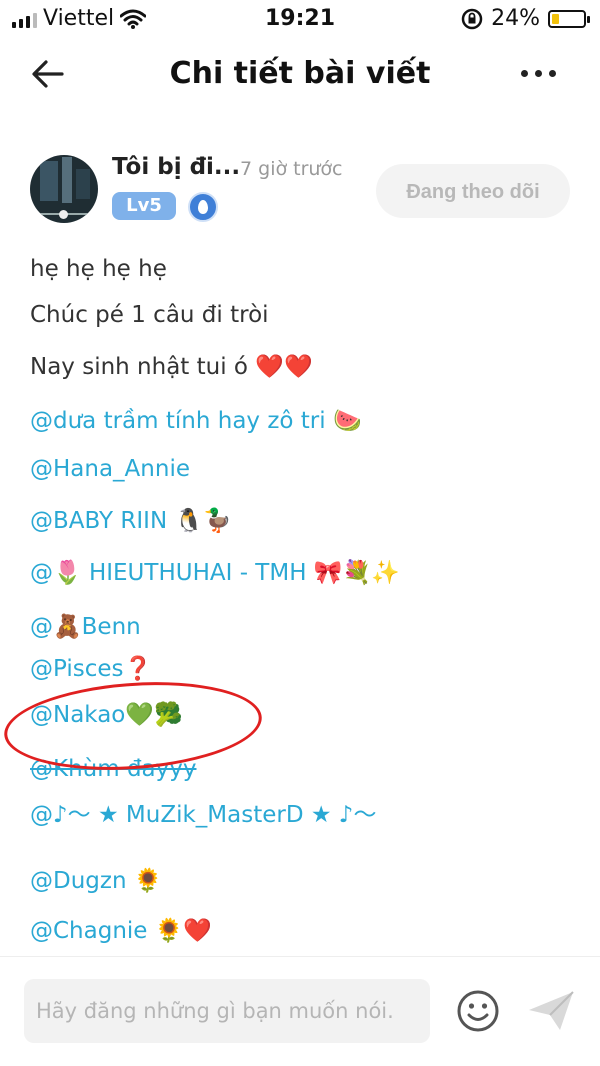  Describe the element at coordinates (556, 18) in the screenshot. I see `battery-fill` at that location.